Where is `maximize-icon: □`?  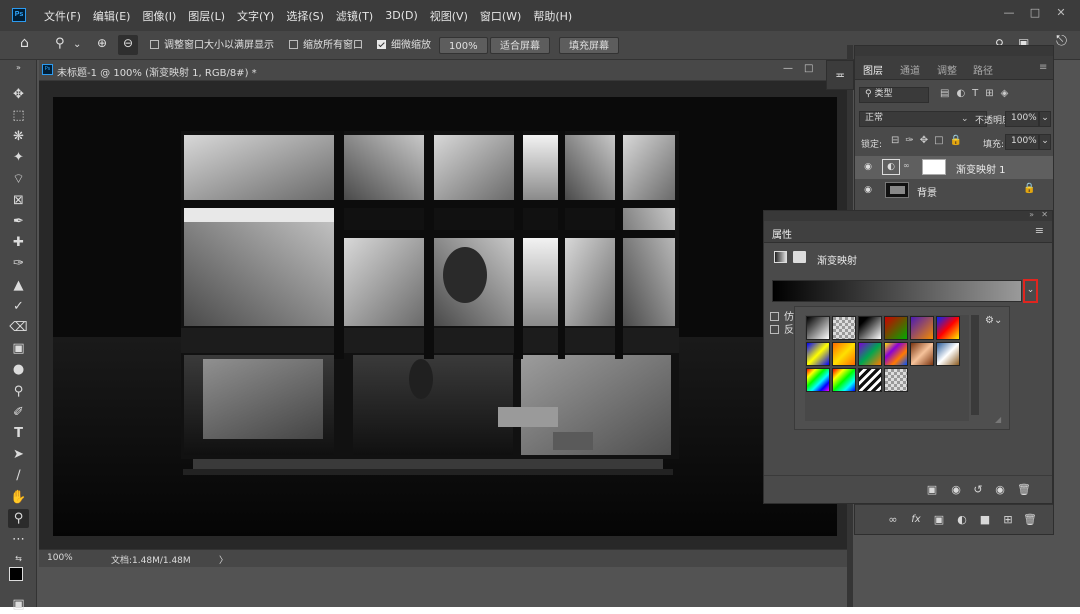
maximize-icon: □ is located at coordinates (1035, 12).